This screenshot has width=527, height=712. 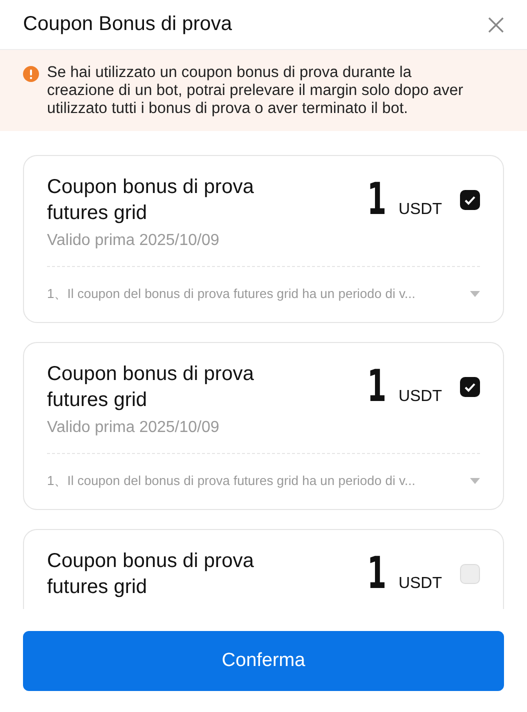 What do you see at coordinates (31, 74) in the screenshot?
I see `warning-icon` at bounding box center [31, 74].